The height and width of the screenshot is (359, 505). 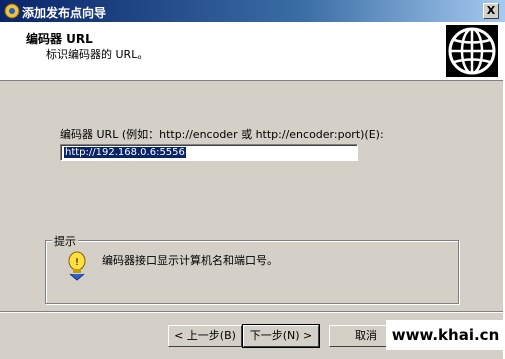 I want to click on page-title: 编码器 URL, so click(x=59, y=39).